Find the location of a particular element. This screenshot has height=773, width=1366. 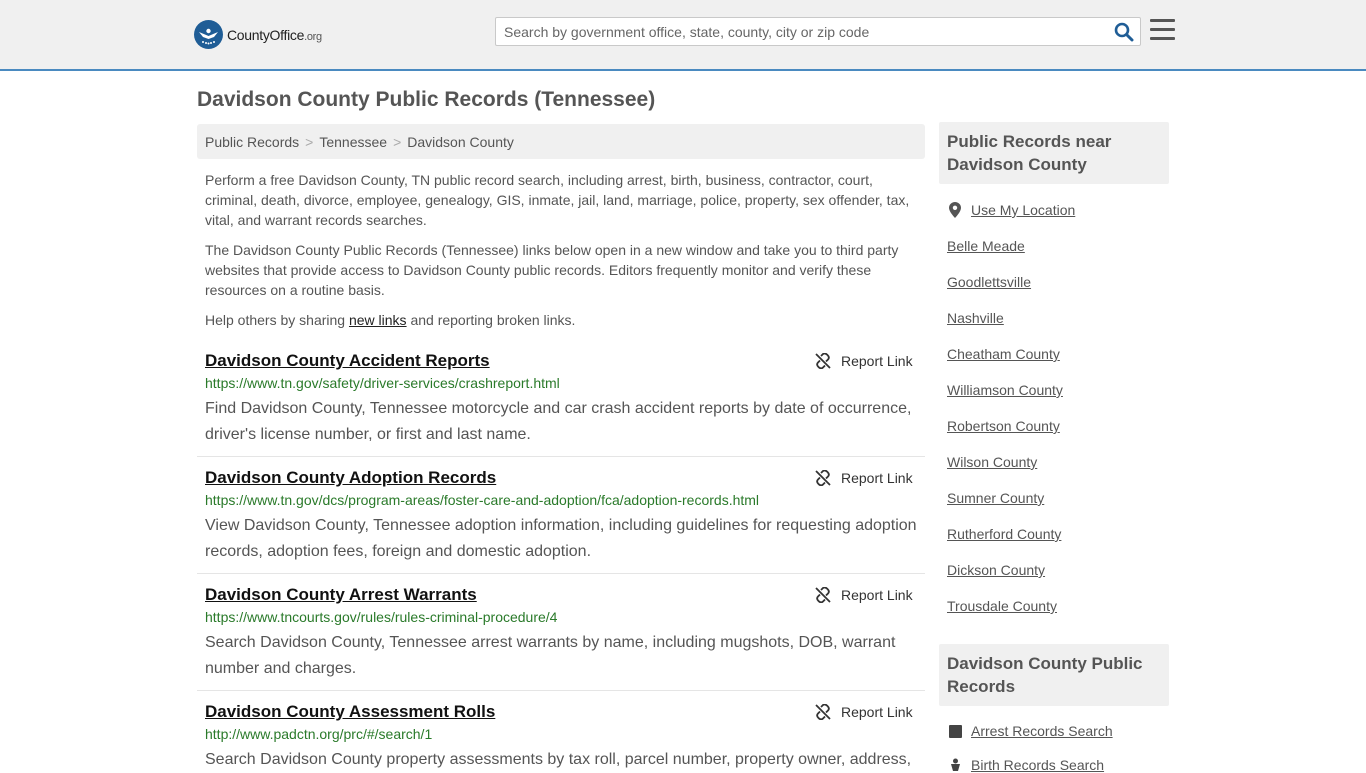

search-input is located at coordinates (801, 31).